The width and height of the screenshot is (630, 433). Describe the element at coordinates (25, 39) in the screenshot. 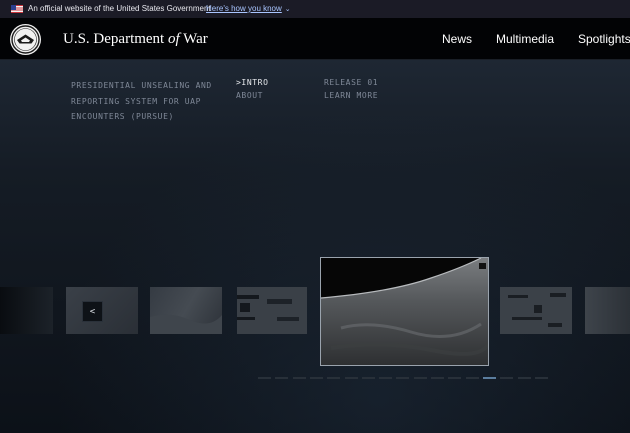

I see `pentagon-seal-logo` at that location.